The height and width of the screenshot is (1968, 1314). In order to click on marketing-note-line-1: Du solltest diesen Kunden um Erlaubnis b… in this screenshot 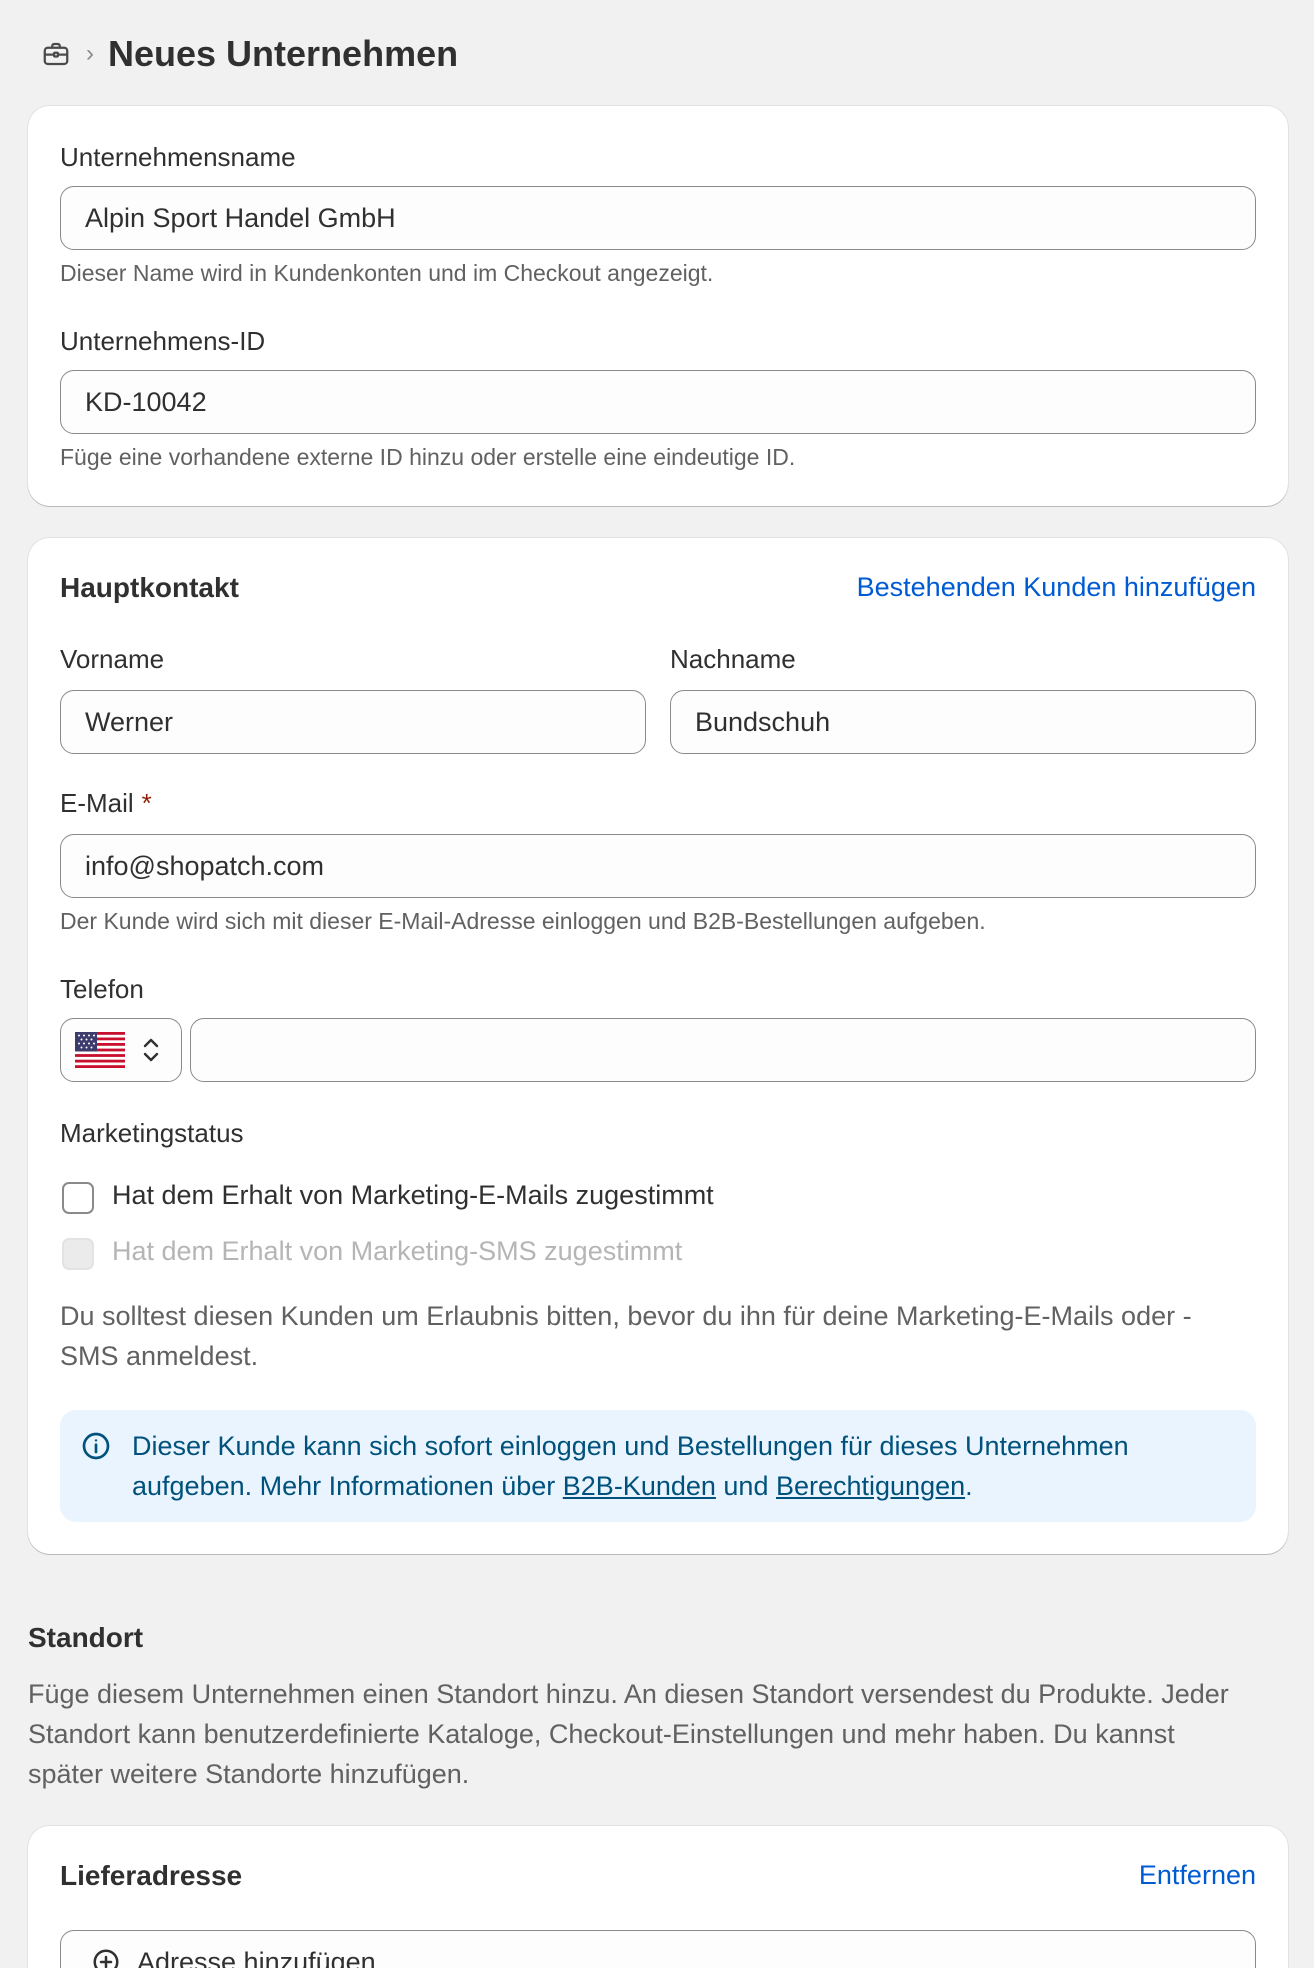, I will do `click(626, 1316)`.